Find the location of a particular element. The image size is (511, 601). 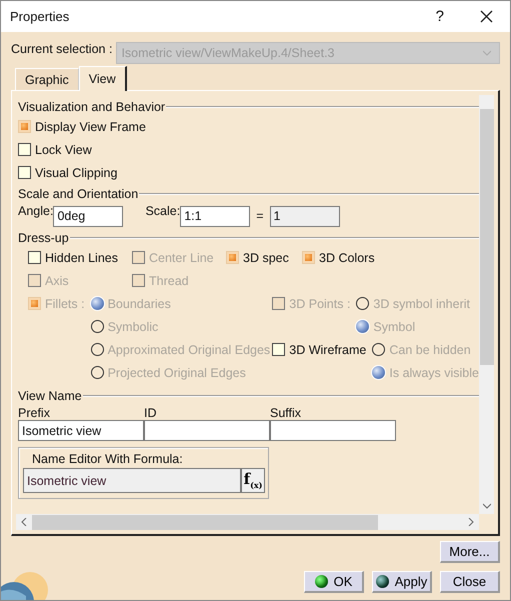

column-label: ID is located at coordinates (151, 413).